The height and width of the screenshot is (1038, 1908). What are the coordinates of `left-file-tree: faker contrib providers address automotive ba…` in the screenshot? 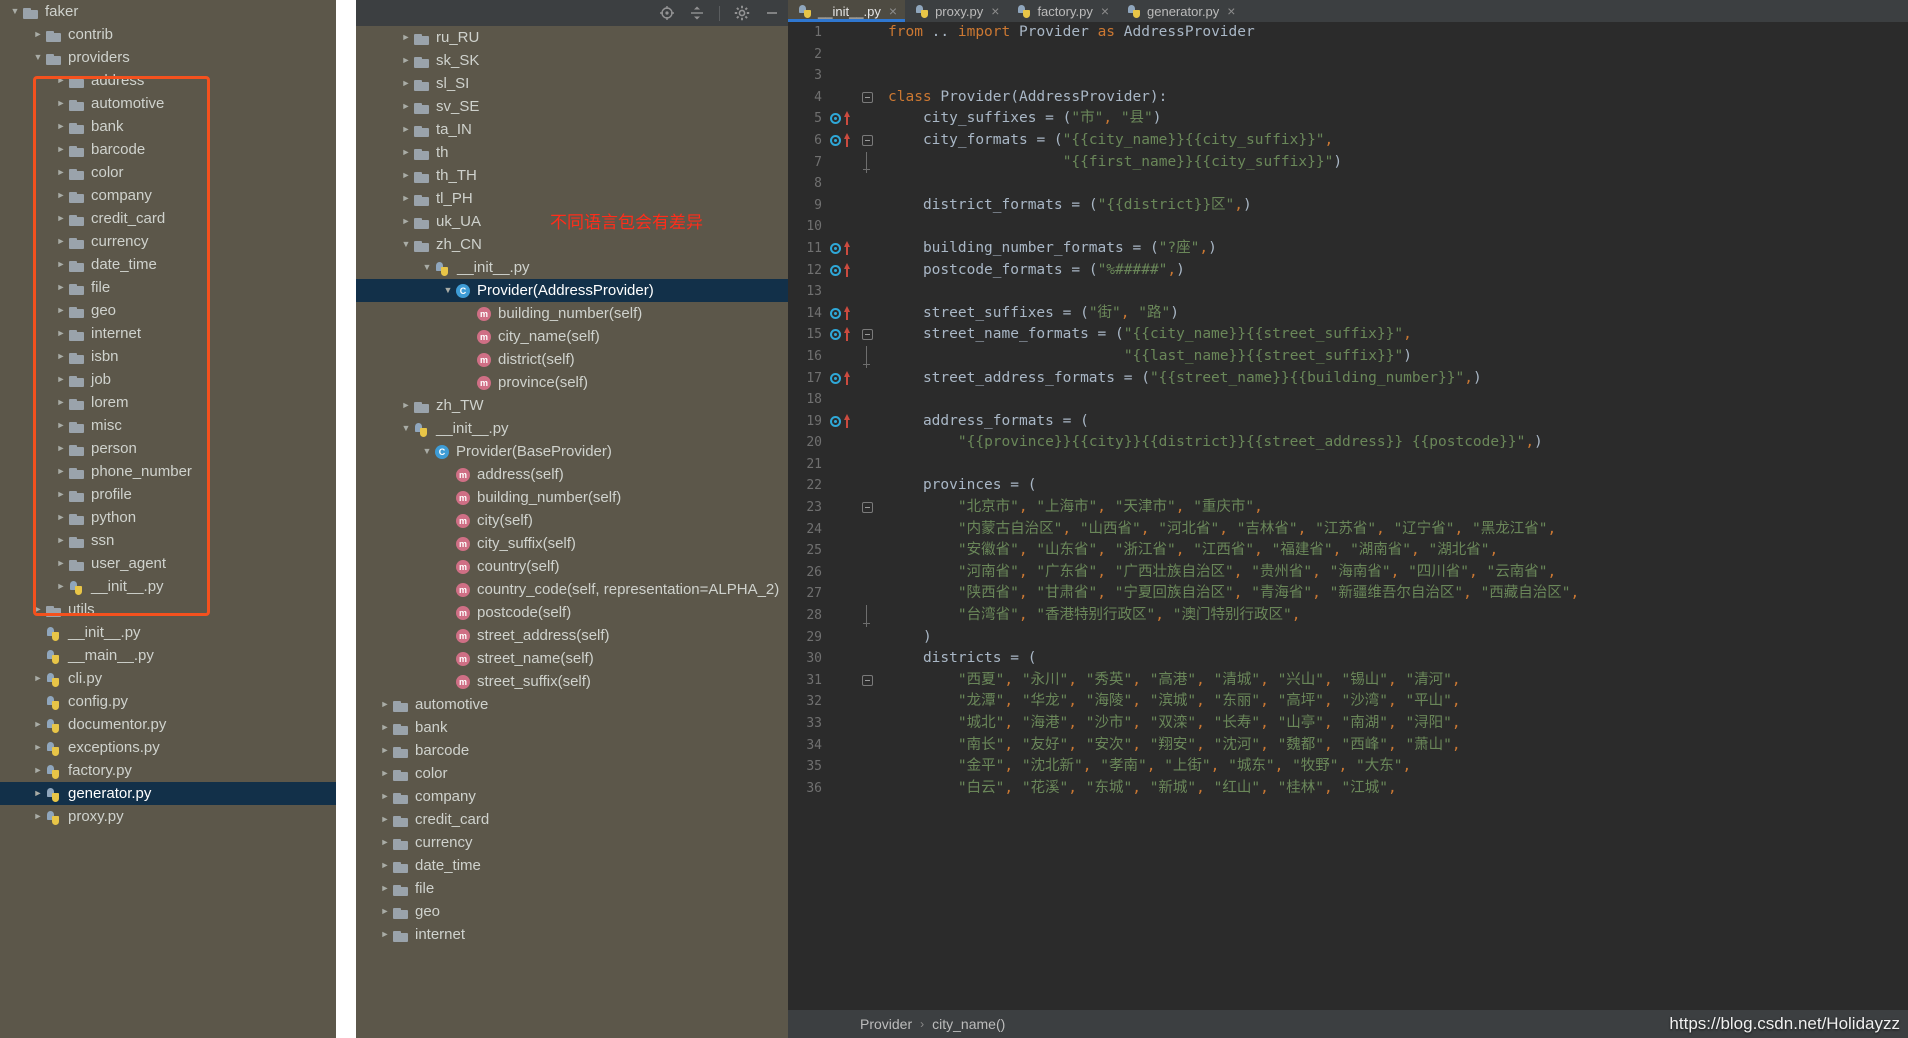 It's located at (168, 414).